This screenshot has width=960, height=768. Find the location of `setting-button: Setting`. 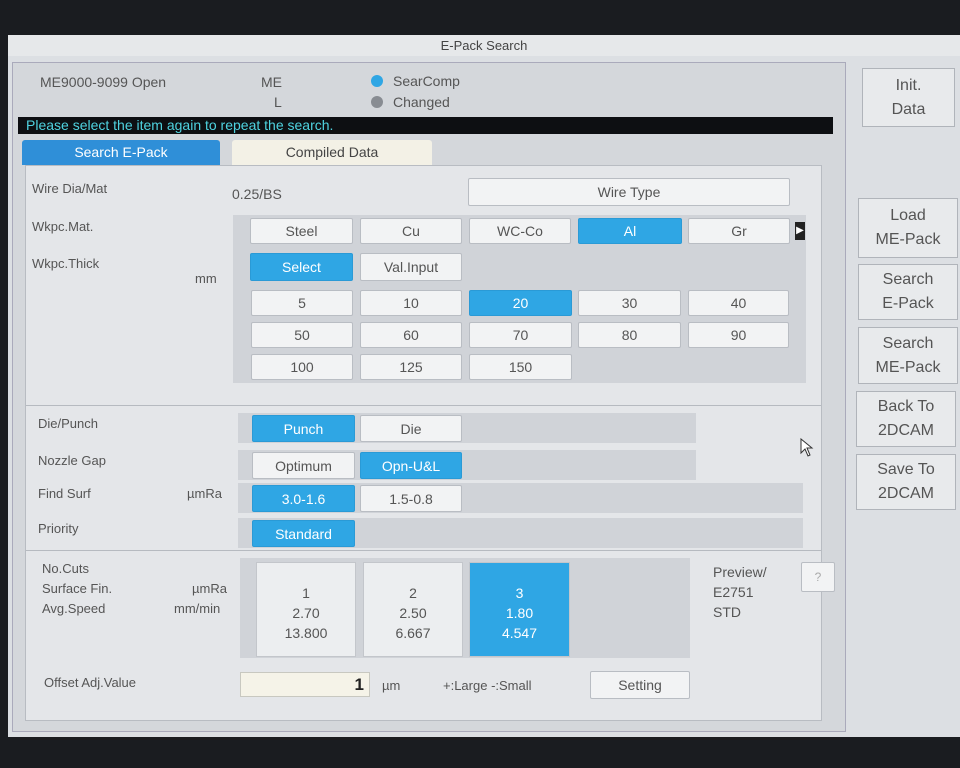

setting-button: Setting is located at coordinates (640, 685).